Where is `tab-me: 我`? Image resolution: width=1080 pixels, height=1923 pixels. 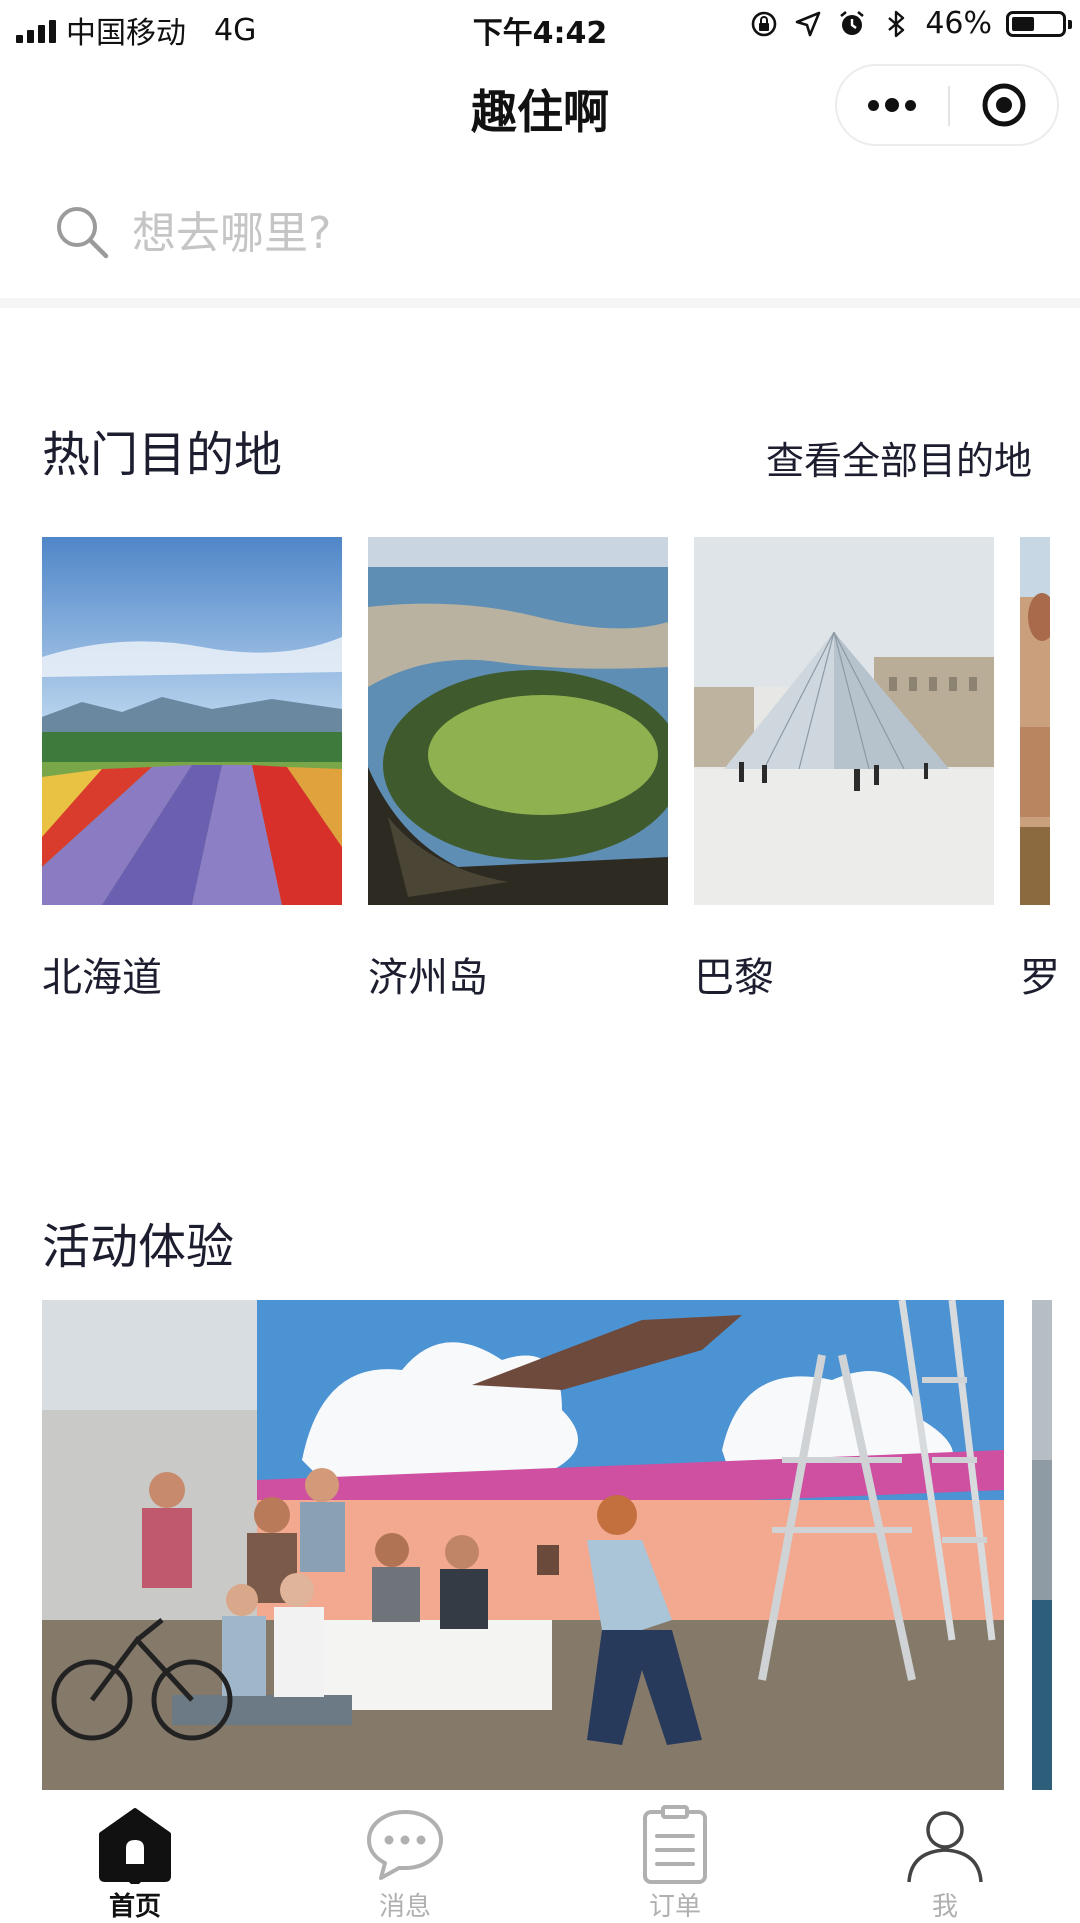 tab-me: 我 is located at coordinates (945, 1856).